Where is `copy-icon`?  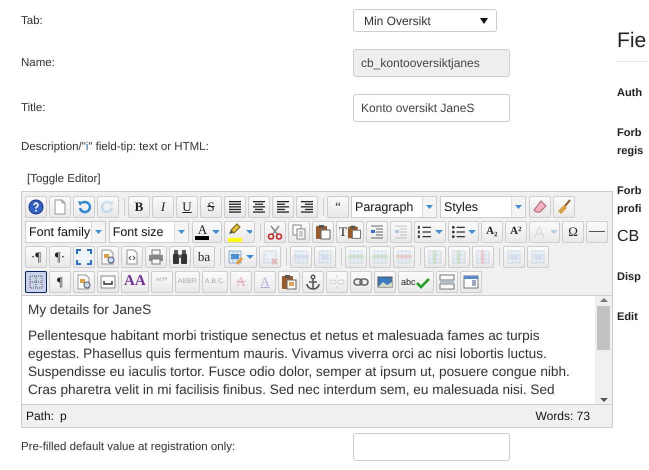 copy-icon is located at coordinates (298, 232).